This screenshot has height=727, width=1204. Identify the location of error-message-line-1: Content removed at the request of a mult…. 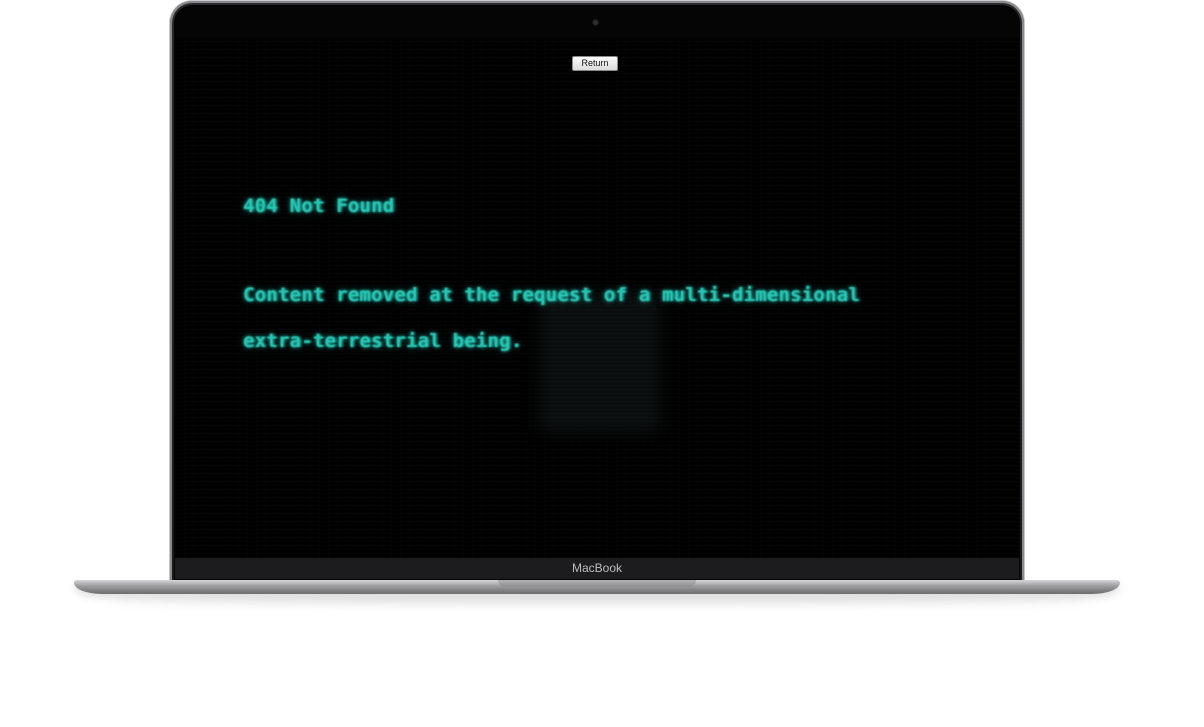
(551, 295).